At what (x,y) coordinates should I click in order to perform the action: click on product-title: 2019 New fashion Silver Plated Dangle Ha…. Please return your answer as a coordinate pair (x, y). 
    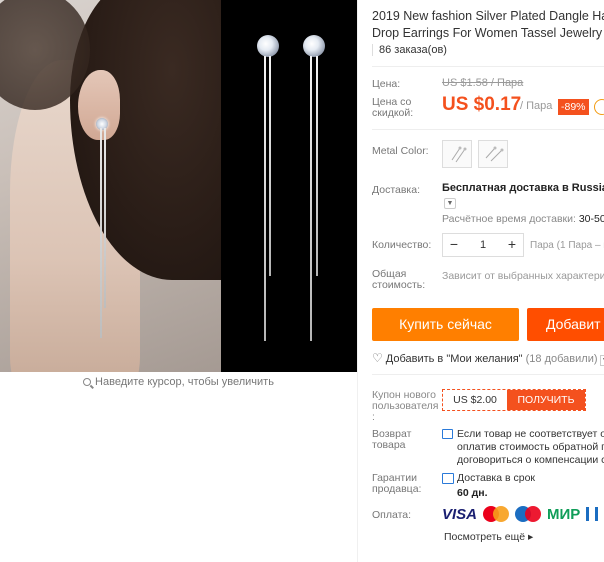
    Looking at the image, I should click on (488, 25).